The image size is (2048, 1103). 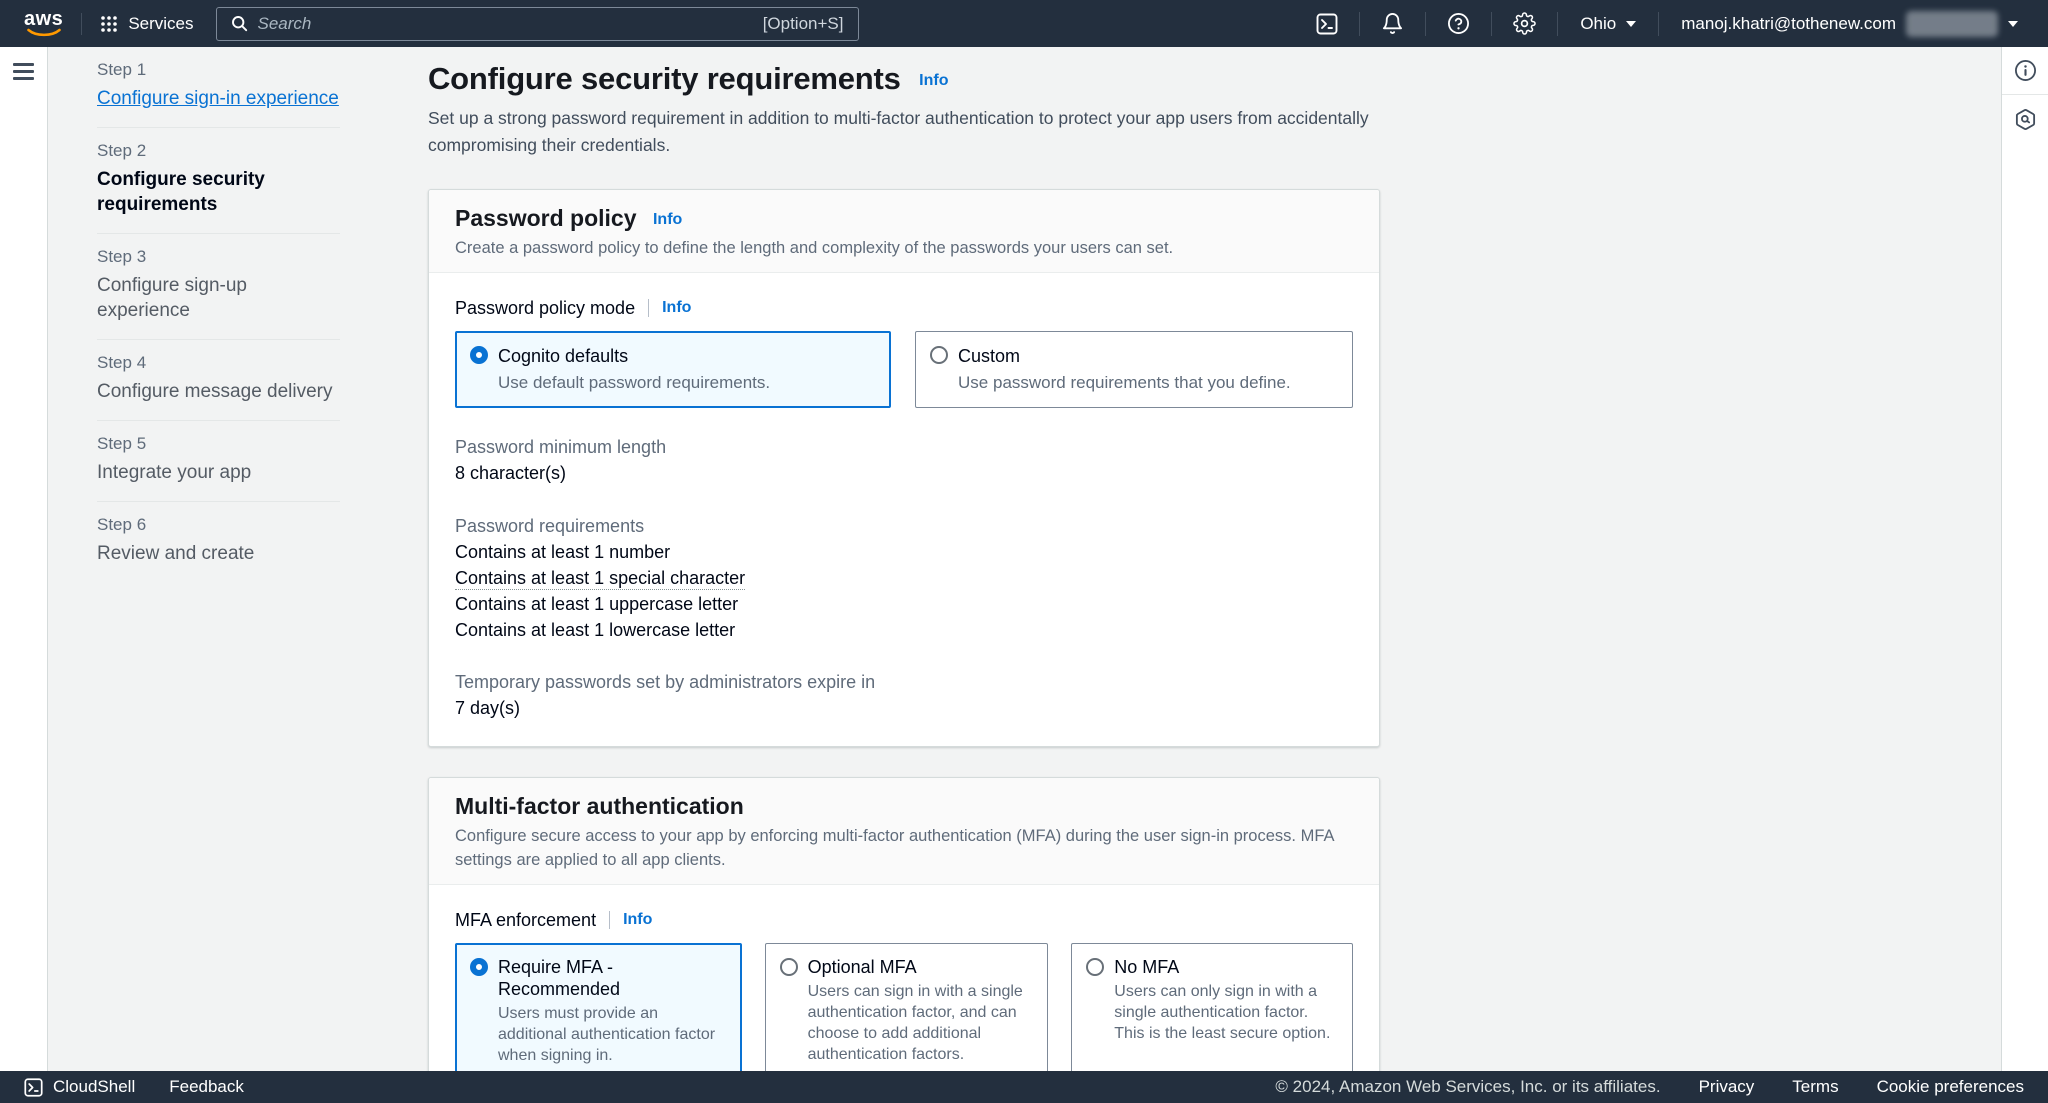 What do you see at coordinates (545, 308) in the screenshot?
I see `password-policy-mode-label: Password policy mode` at bounding box center [545, 308].